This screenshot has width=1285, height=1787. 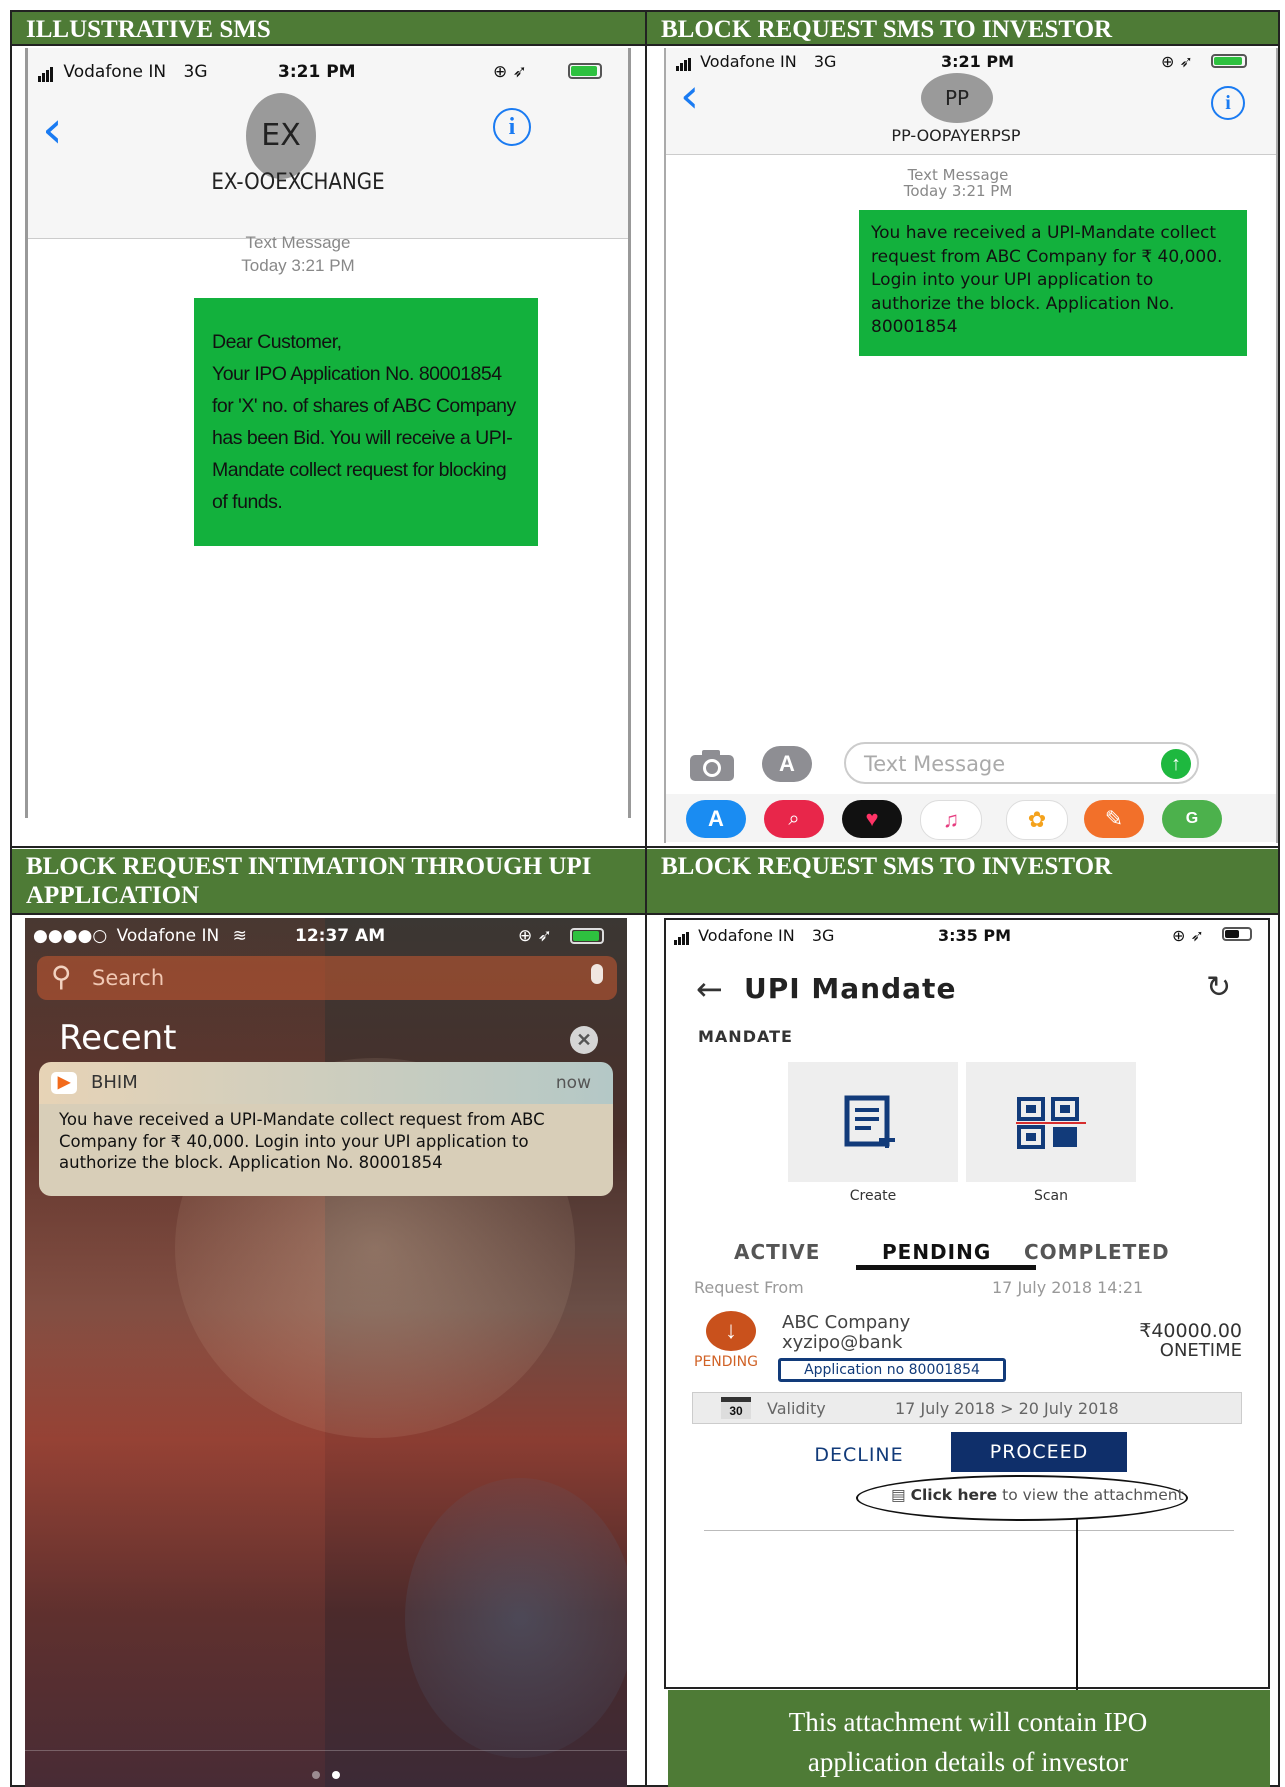 I want to click on search-placeholder: Search, so click(x=128, y=978).